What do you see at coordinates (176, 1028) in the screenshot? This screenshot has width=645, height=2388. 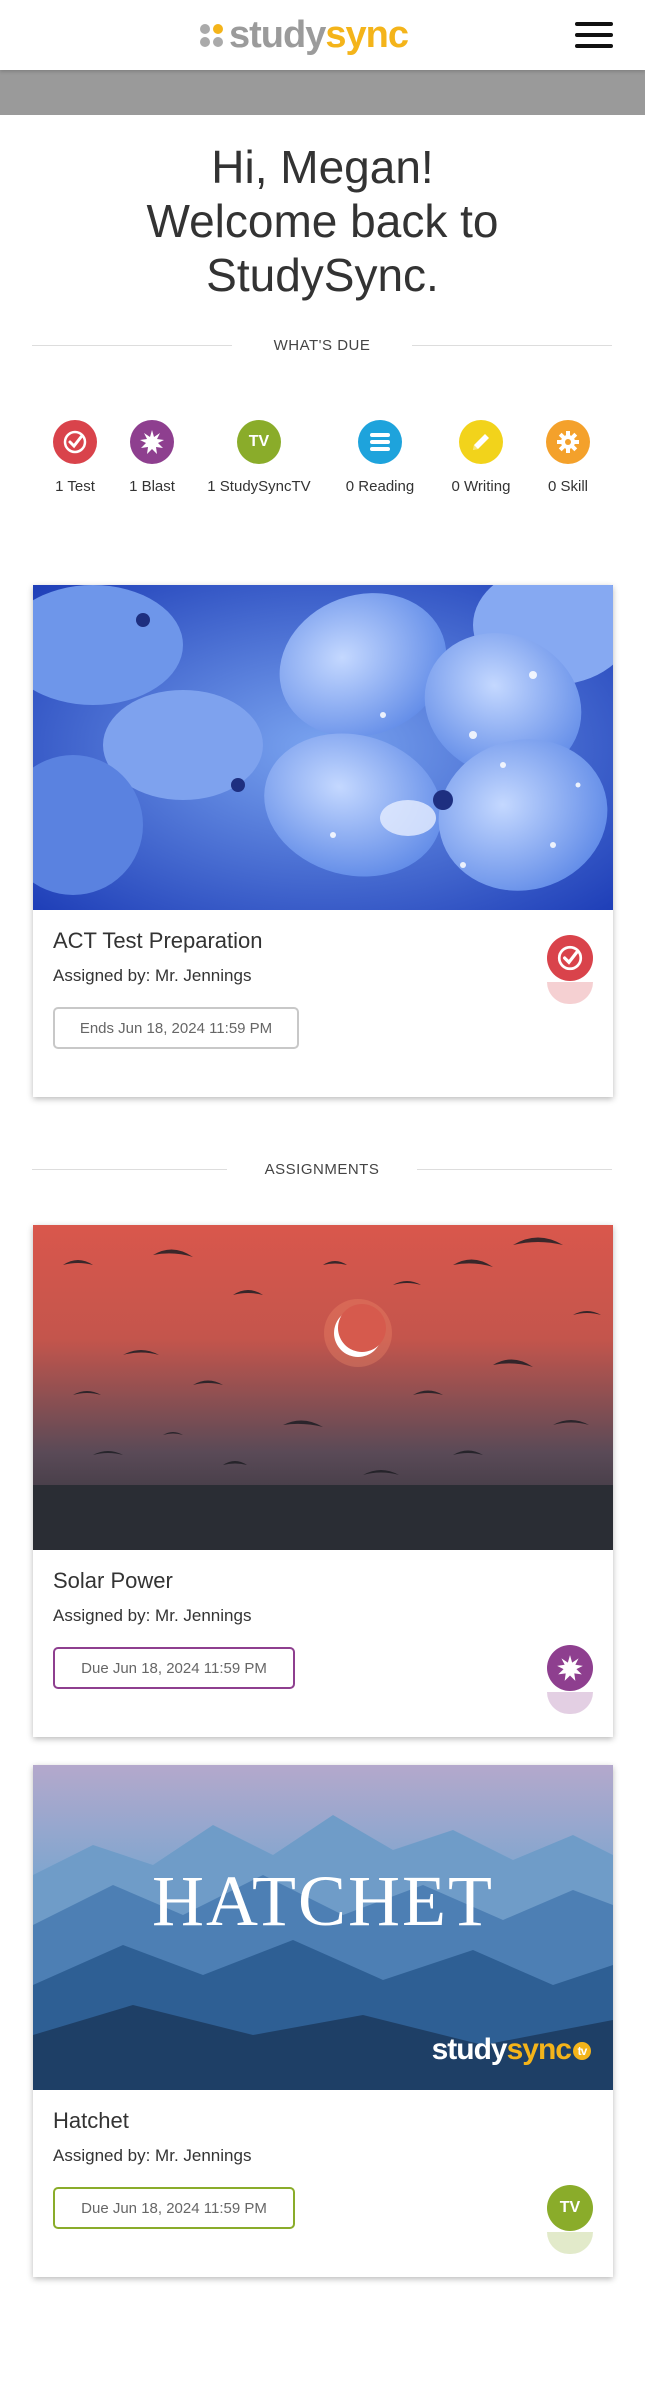 I see `card-date-badge: Ends Jun 18, 2024 11:59 PM` at bounding box center [176, 1028].